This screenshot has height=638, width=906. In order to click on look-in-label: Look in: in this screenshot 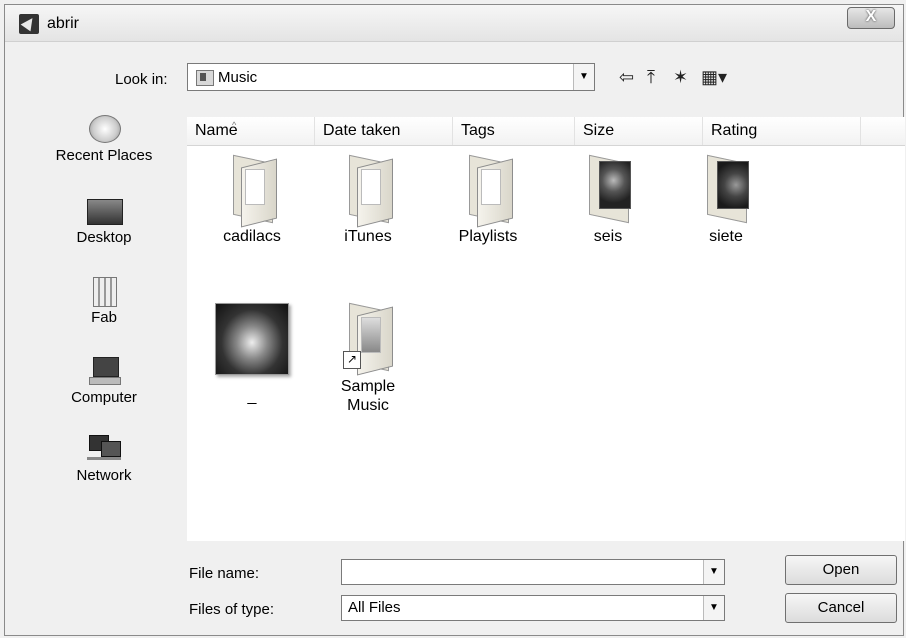, I will do `click(141, 79)`.